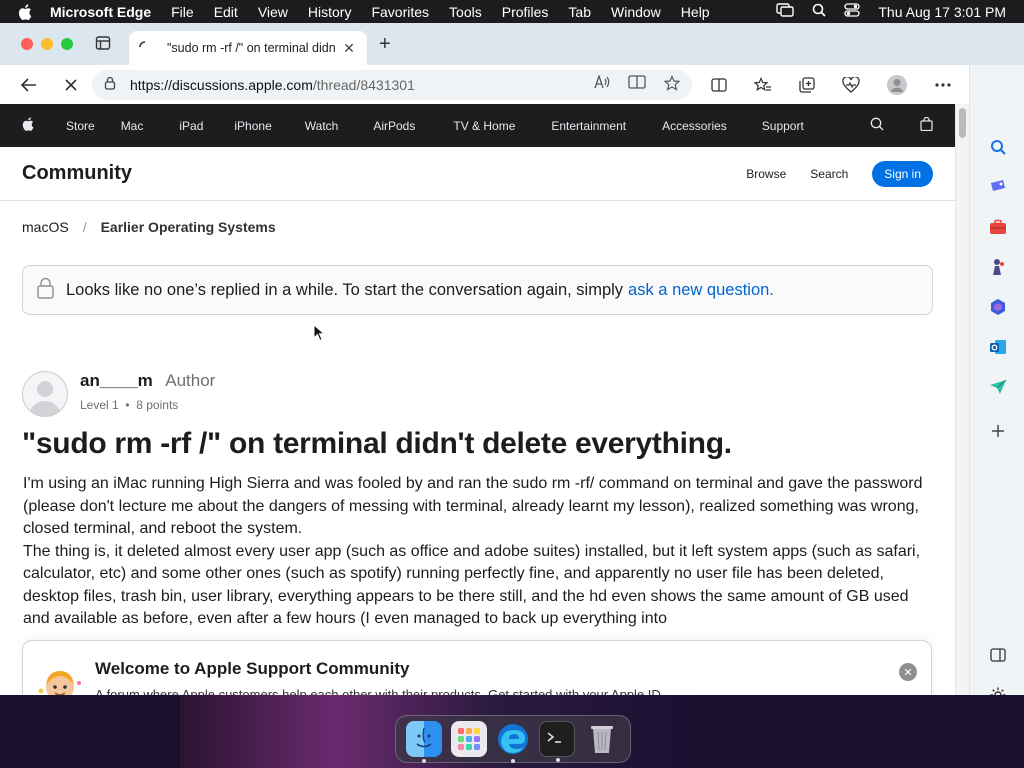 This screenshot has width=1024, height=768. I want to click on menu-tools: Tools, so click(465, 12).